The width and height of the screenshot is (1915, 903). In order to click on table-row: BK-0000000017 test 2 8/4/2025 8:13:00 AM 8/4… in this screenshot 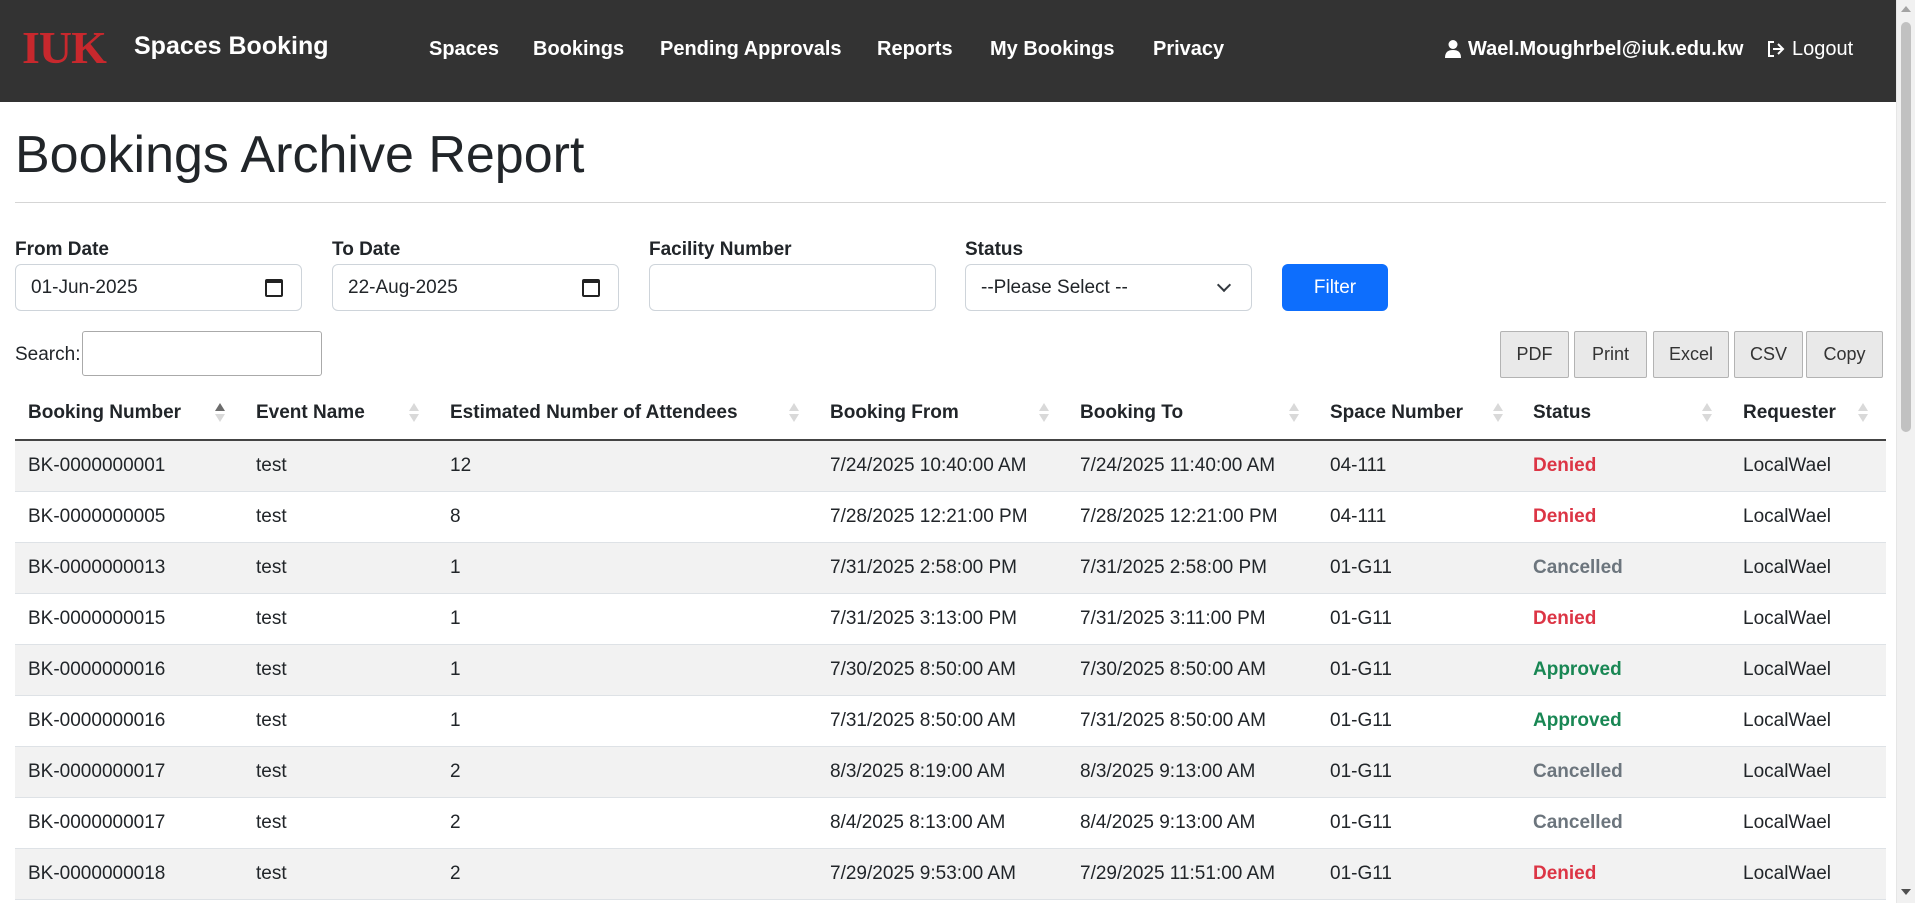, I will do `click(950, 823)`.